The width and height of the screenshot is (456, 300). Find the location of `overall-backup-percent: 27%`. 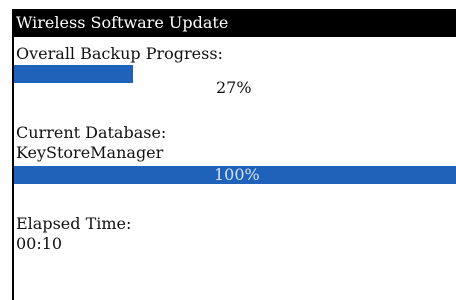

overall-backup-percent: 27% is located at coordinates (234, 87).